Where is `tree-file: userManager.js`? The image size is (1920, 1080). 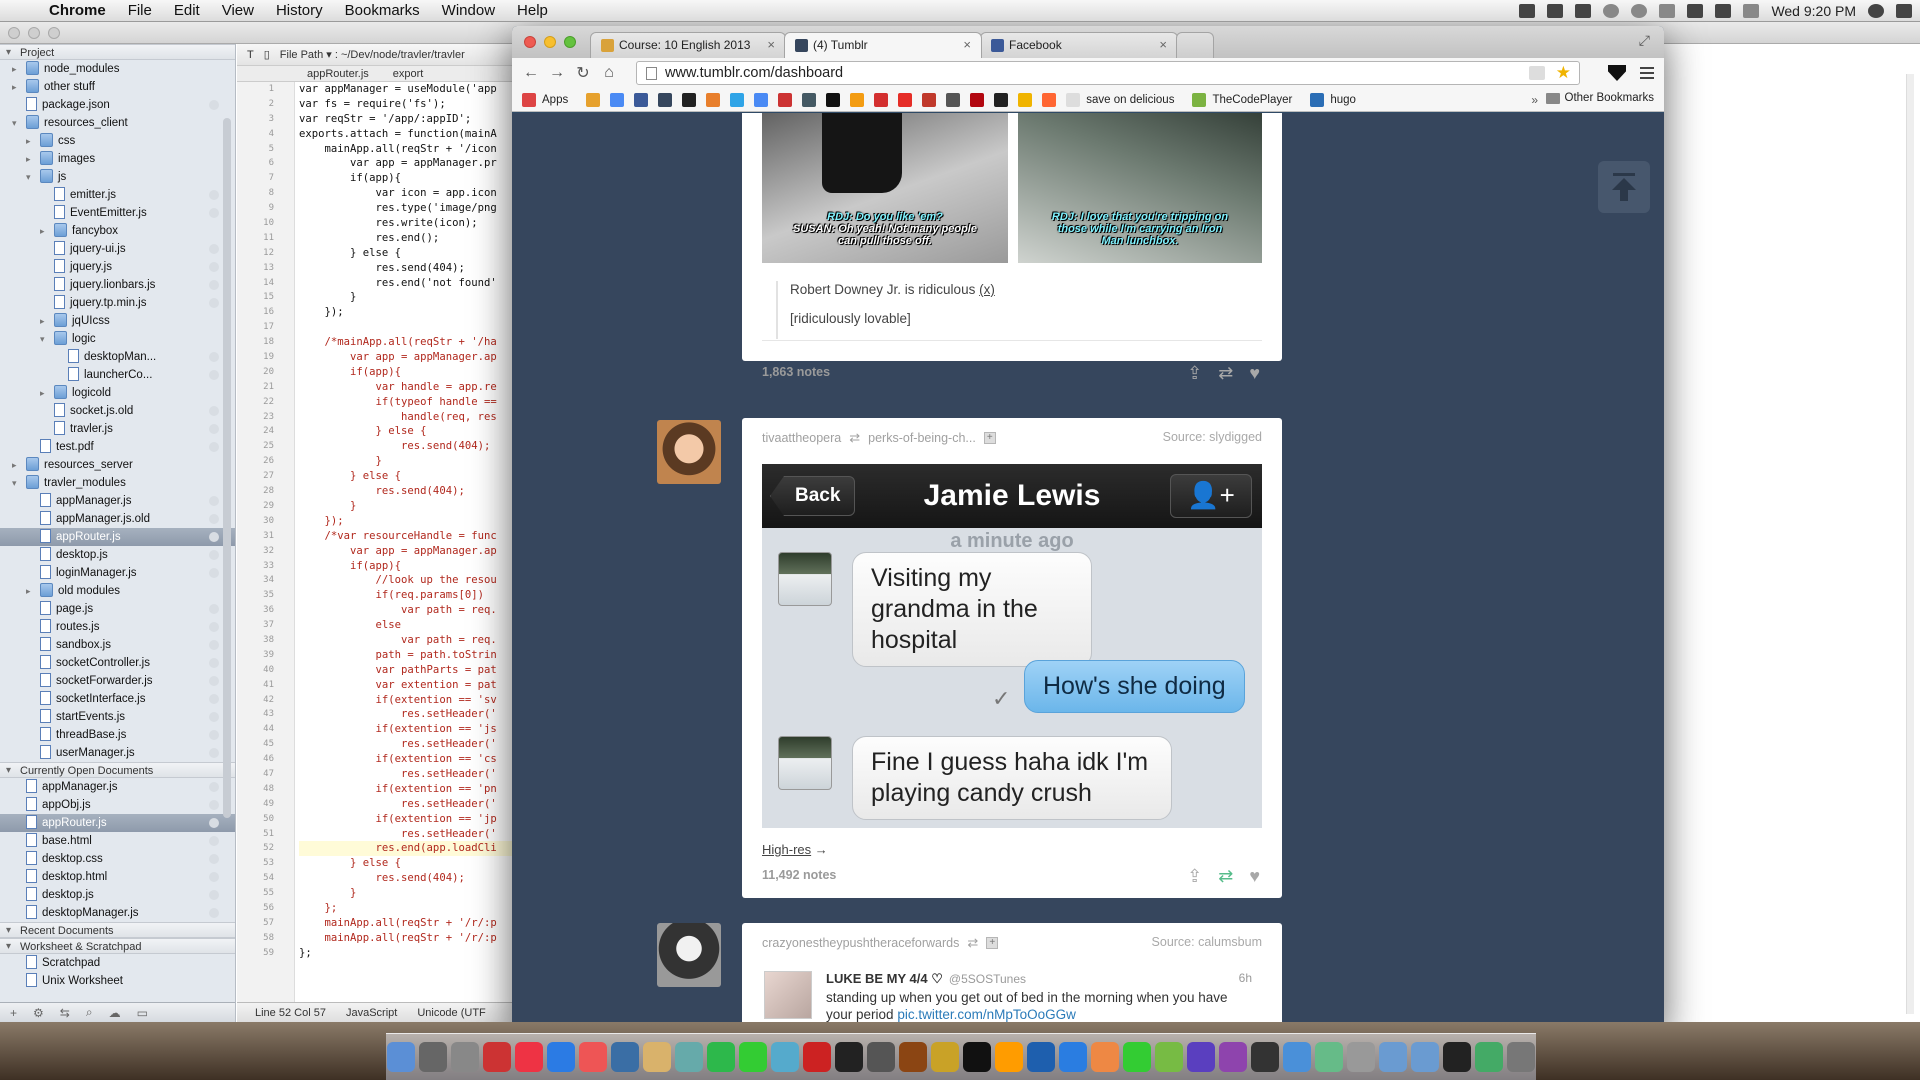 tree-file: userManager.js is located at coordinates (117, 753).